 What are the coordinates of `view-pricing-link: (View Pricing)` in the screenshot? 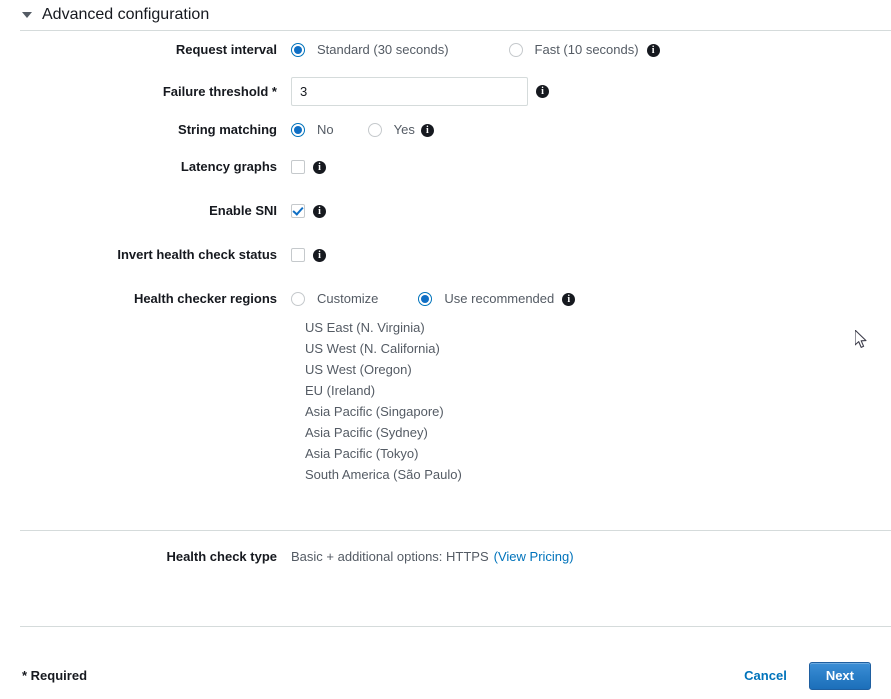 It's located at (534, 557).